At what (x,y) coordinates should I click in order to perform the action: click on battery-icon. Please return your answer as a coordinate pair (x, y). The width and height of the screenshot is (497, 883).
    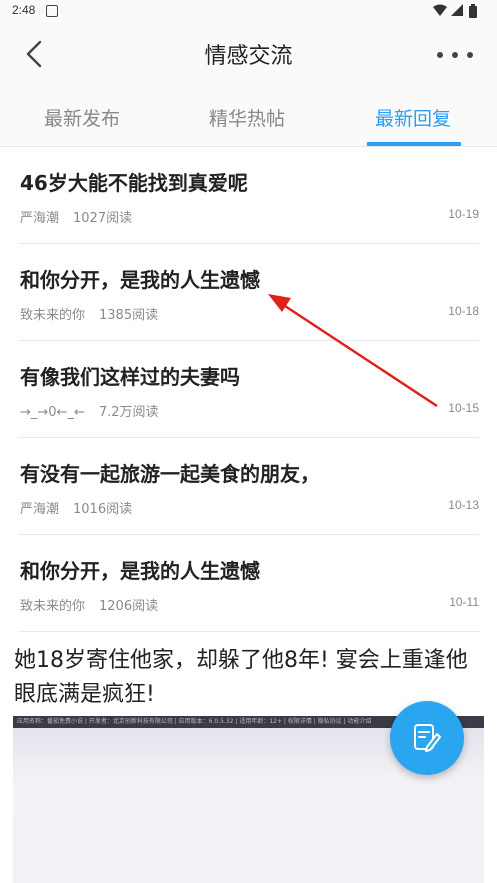
    Looking at the image, I should click on (473, 11).